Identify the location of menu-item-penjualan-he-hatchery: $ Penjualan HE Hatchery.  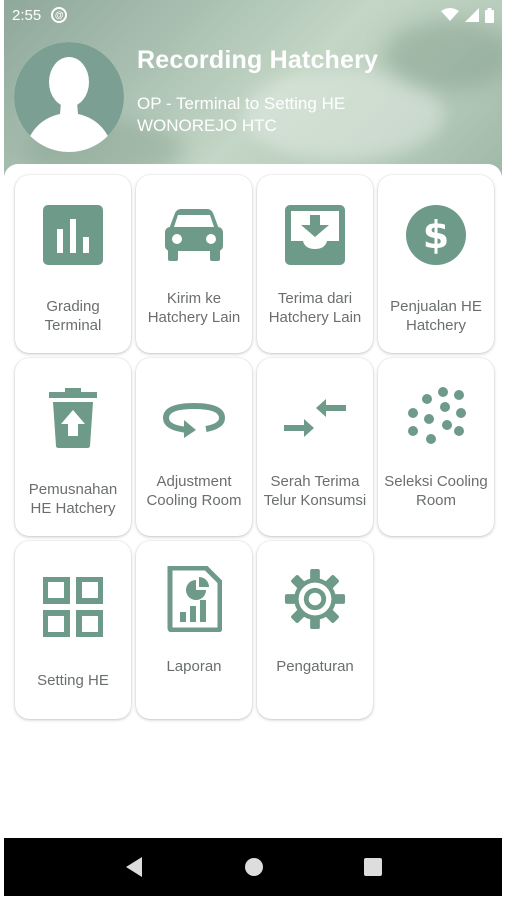
(436, 264).